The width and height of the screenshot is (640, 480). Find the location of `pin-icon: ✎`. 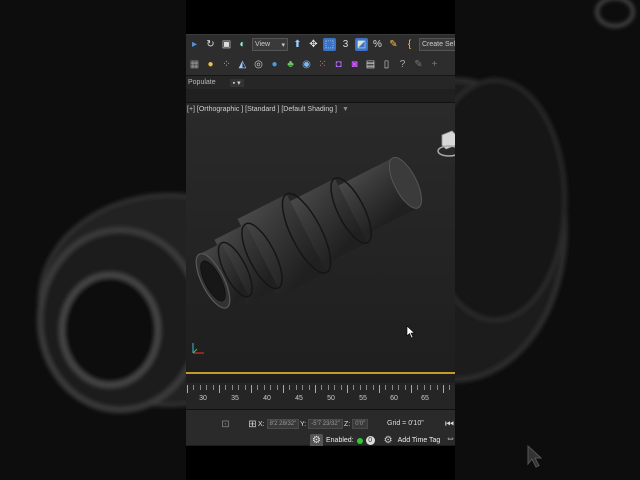

pin-icon: ✎ is located at coordinates (418, 64).